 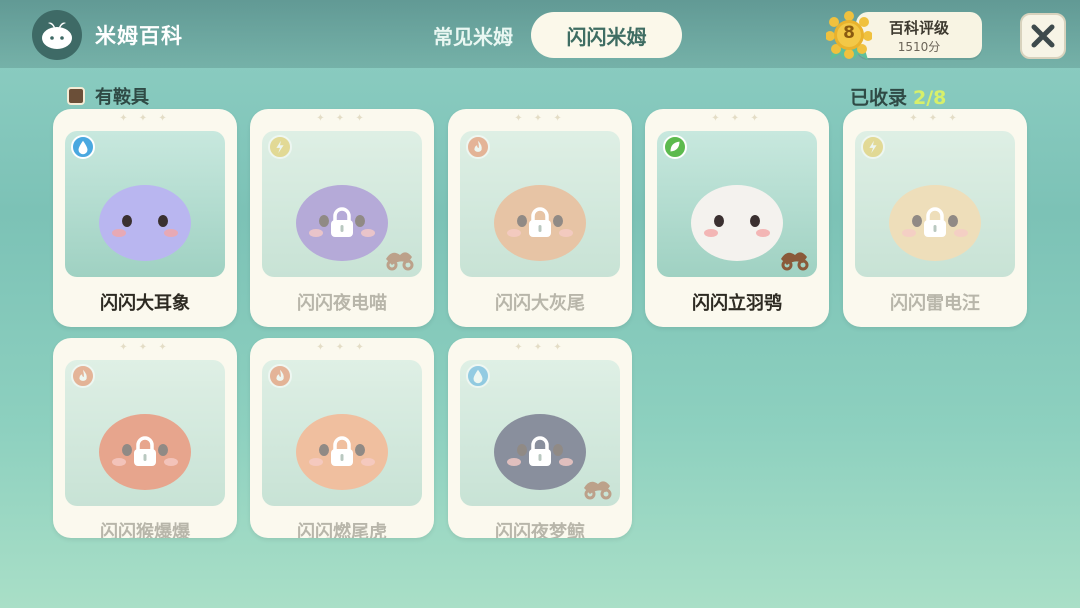 I want to click on mim-name: 闪闪猴爆爆, so click(x=145, y=530).